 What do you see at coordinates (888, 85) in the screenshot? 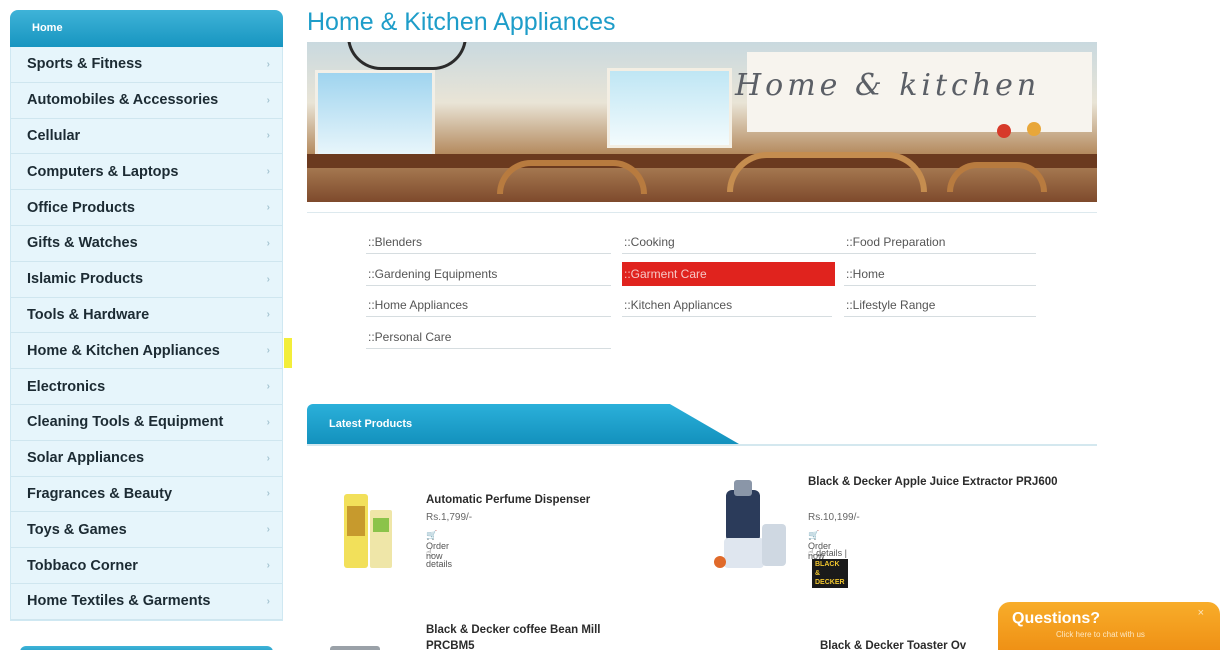
I see `banner-caption: Home & kitchen` at bounding box center [888, 85].